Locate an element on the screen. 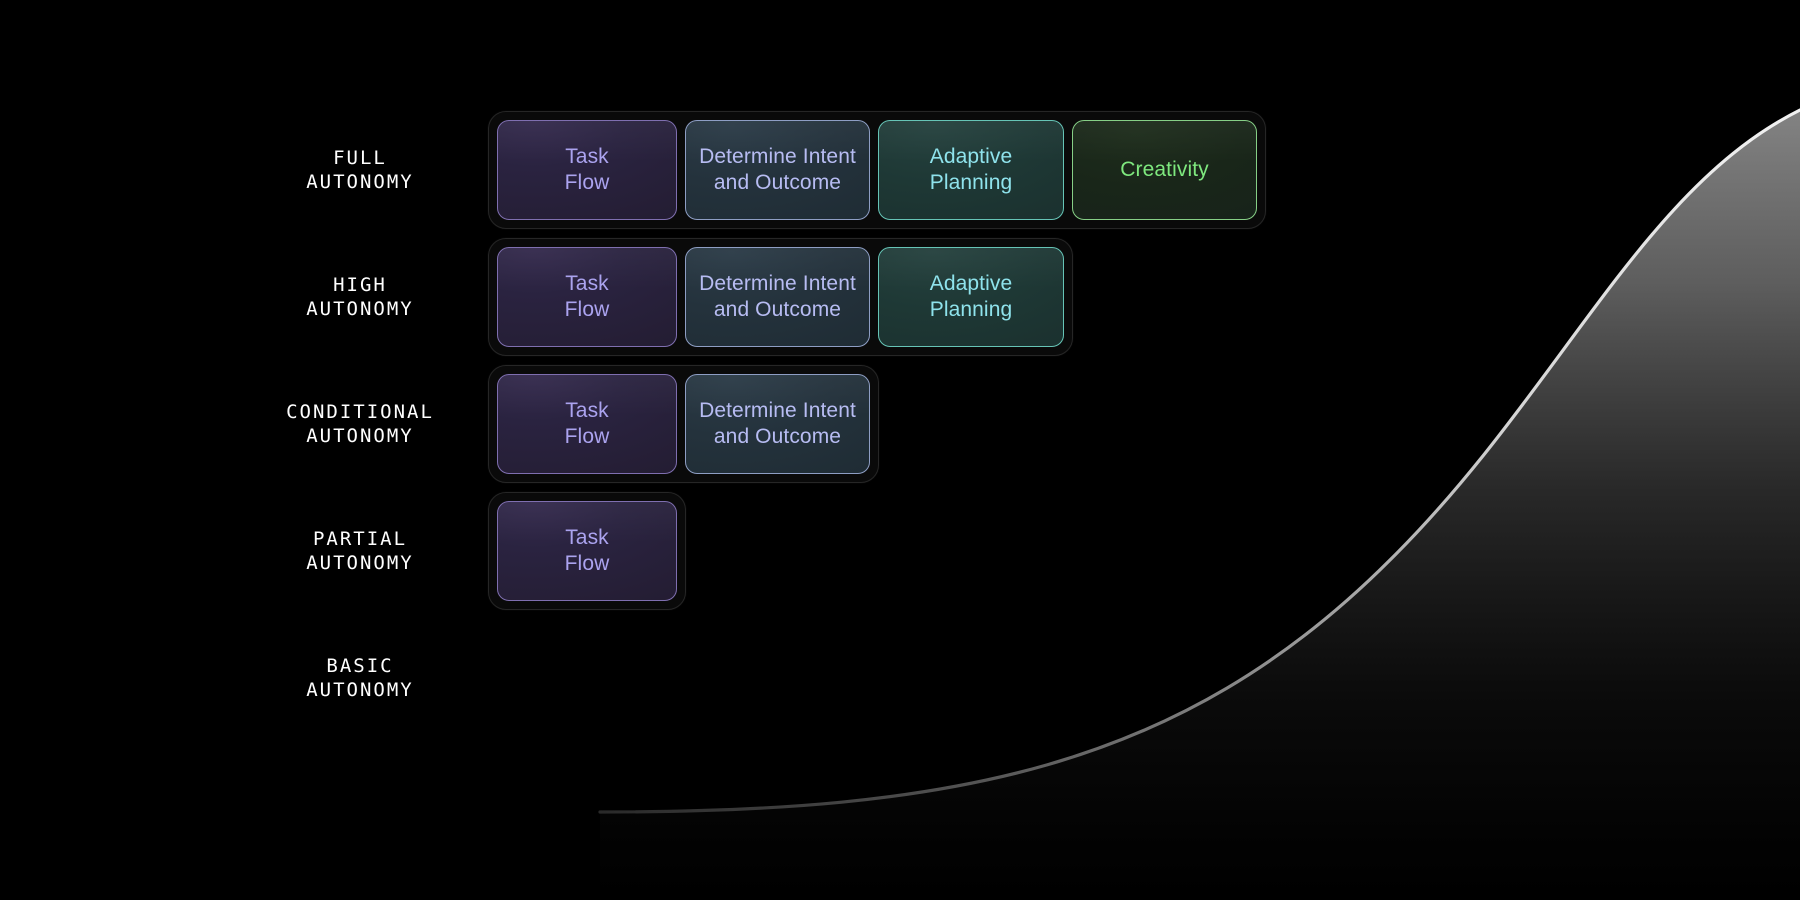 The width and height of the screenshot is (1800, 900). card-label: Creativity is located at coordinates (1164, 169).